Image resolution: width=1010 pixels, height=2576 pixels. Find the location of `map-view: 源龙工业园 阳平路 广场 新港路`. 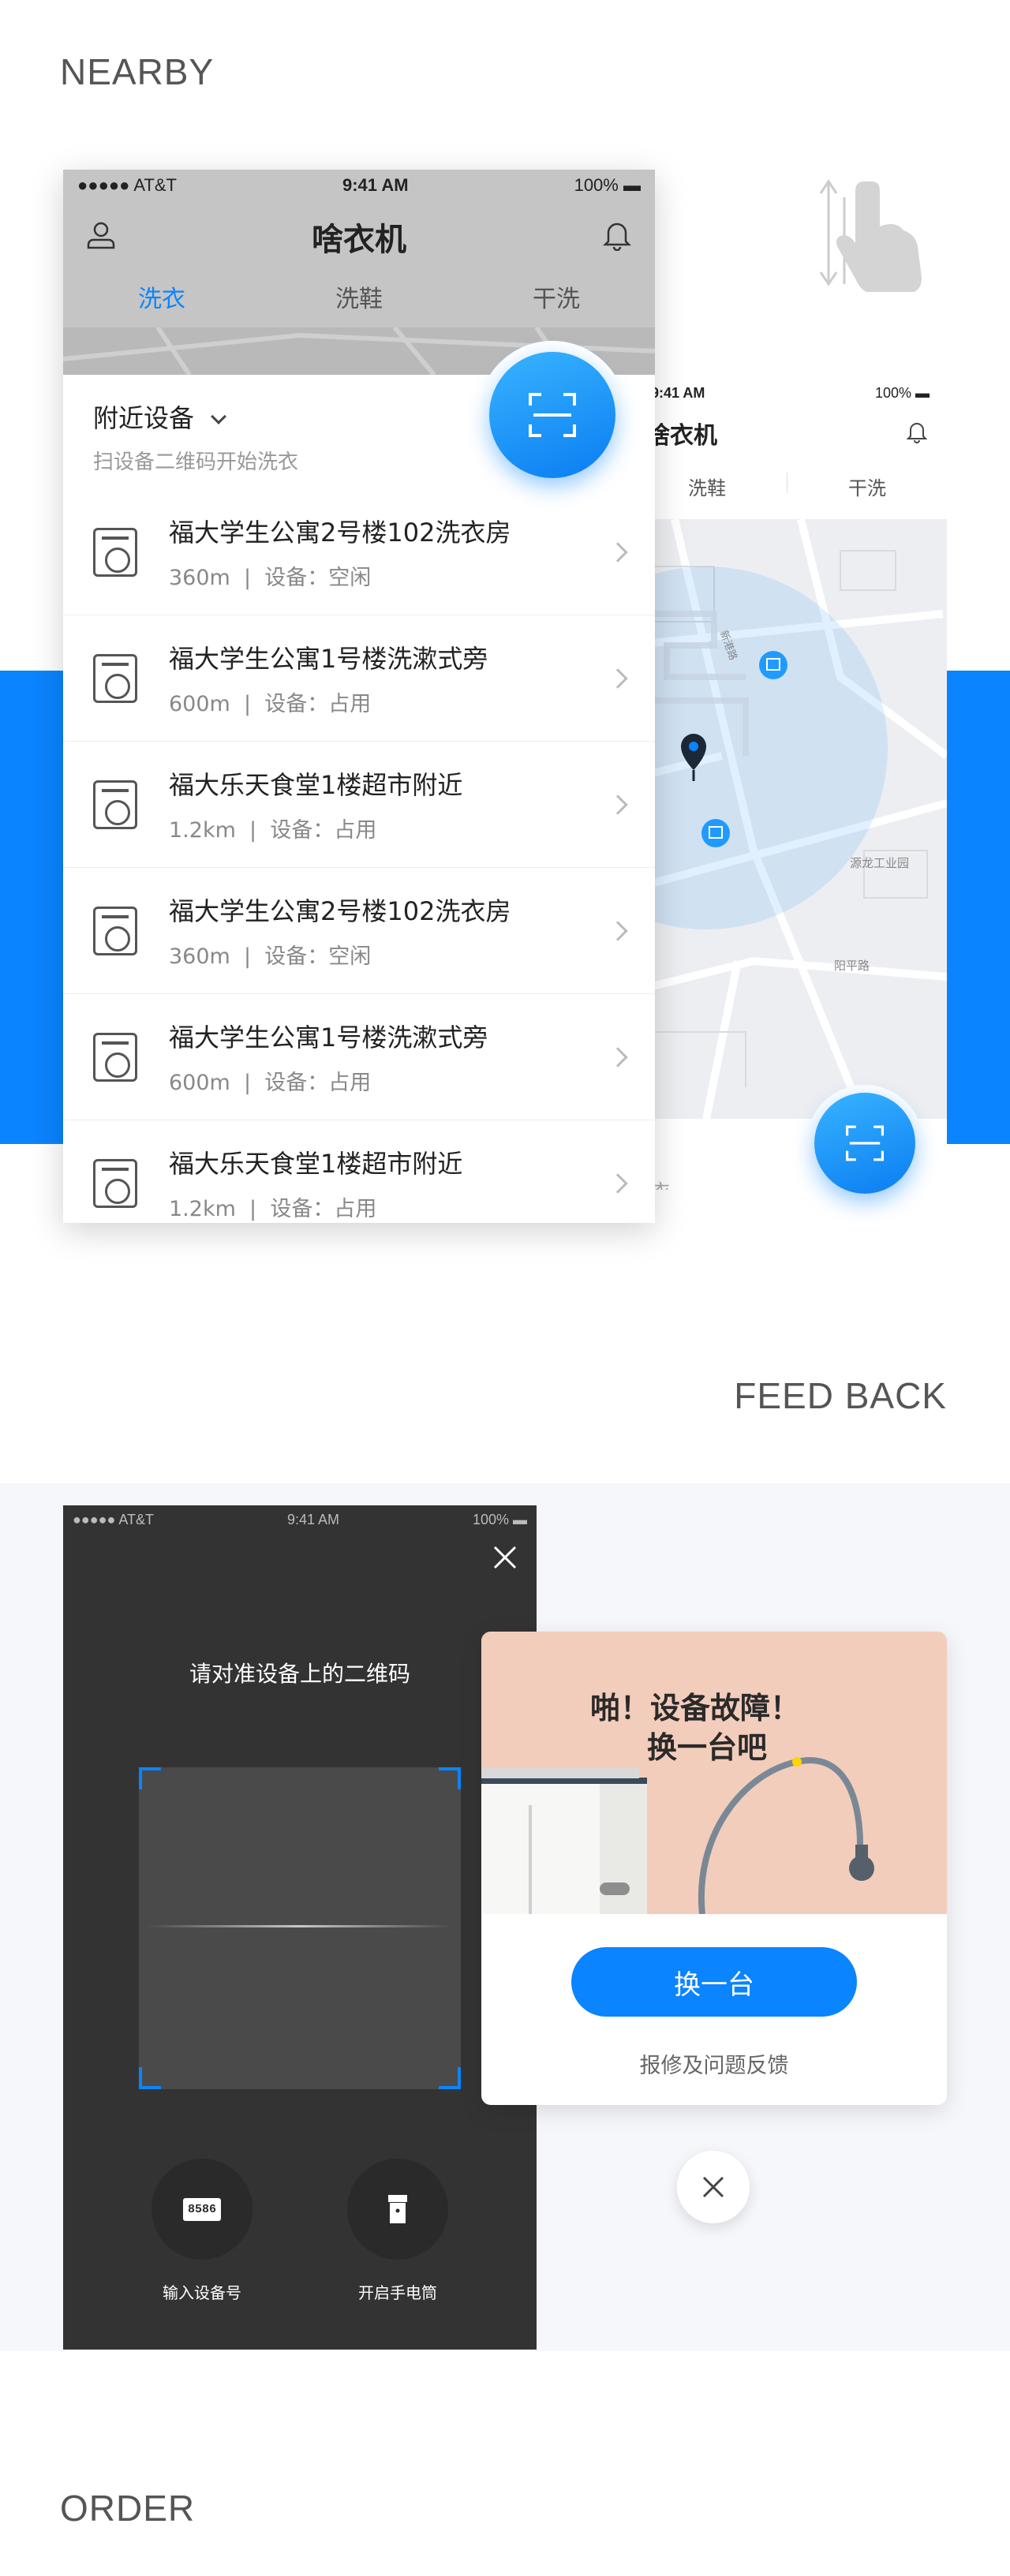

map-view: 源龙工业园 阳平路 广场 新港路 is located at coordinates (787, 819).